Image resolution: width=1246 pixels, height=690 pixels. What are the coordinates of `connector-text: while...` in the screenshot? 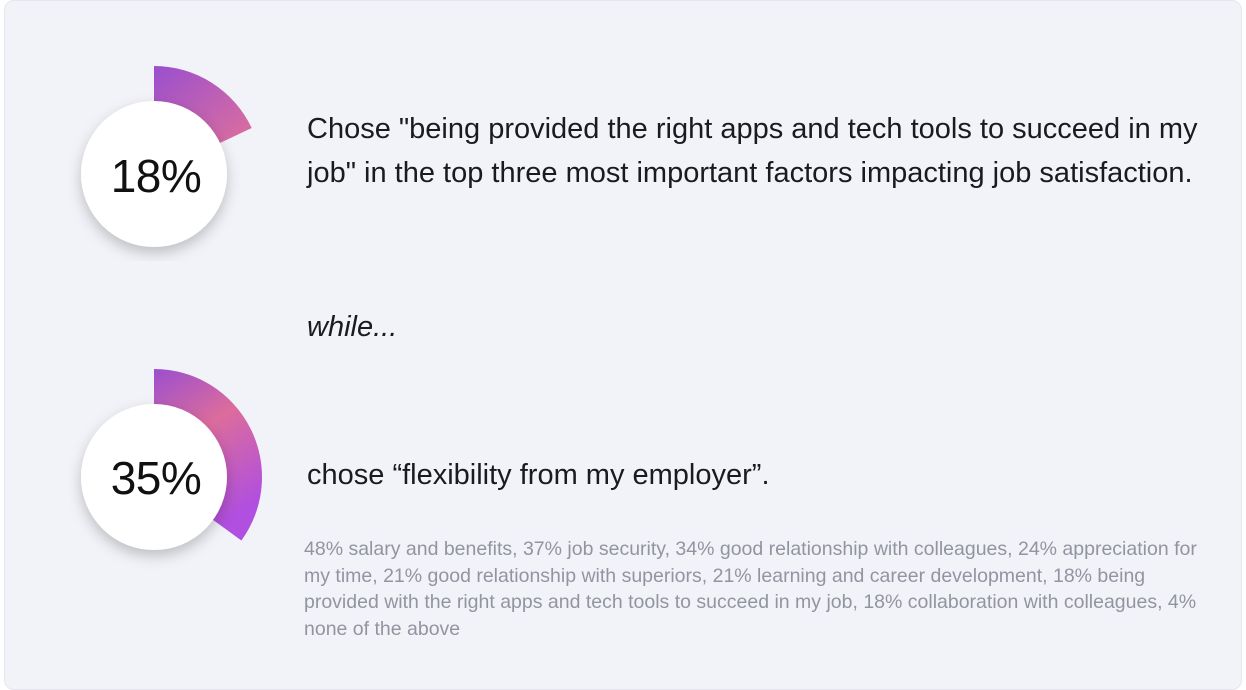 It's located at (352, 327).